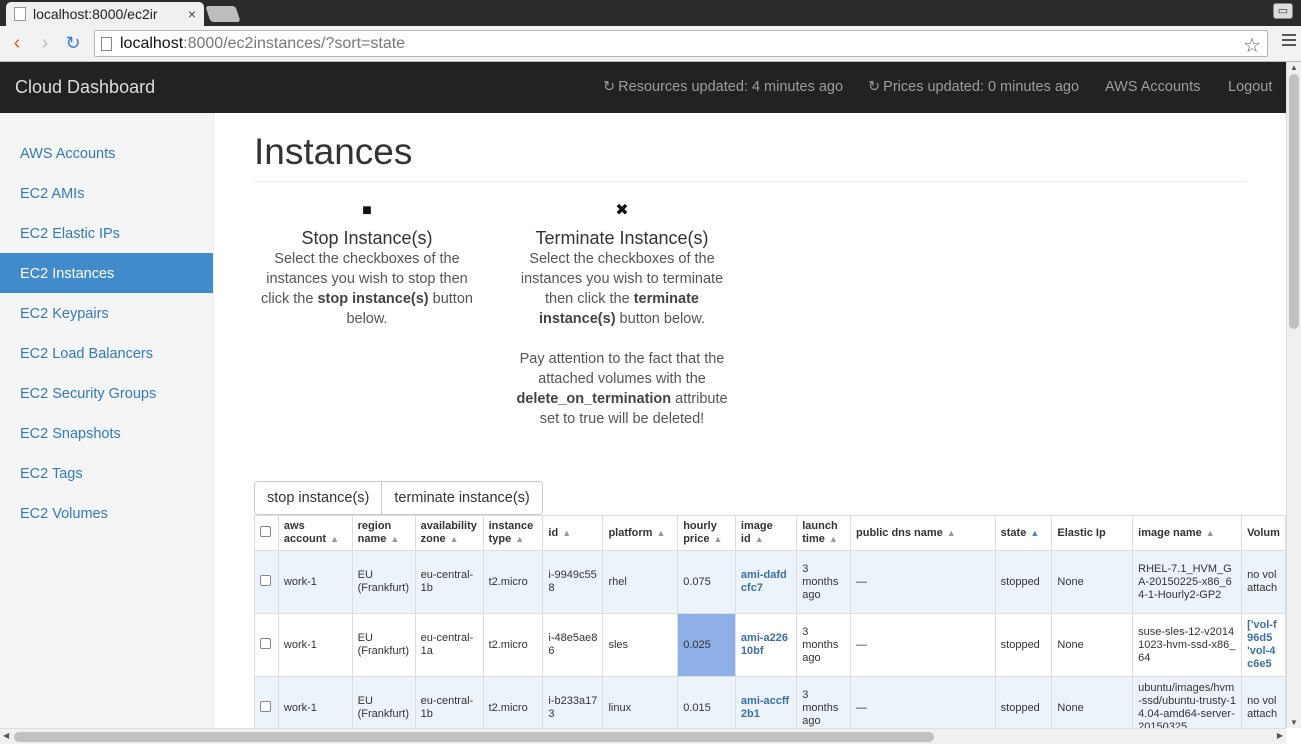 The width and height of the screenshot is (1301, 744). Describe the element at coordinates (766, 645) in the screenshot. I see `cell-image-id-link: ami-a22610bf` at that location.